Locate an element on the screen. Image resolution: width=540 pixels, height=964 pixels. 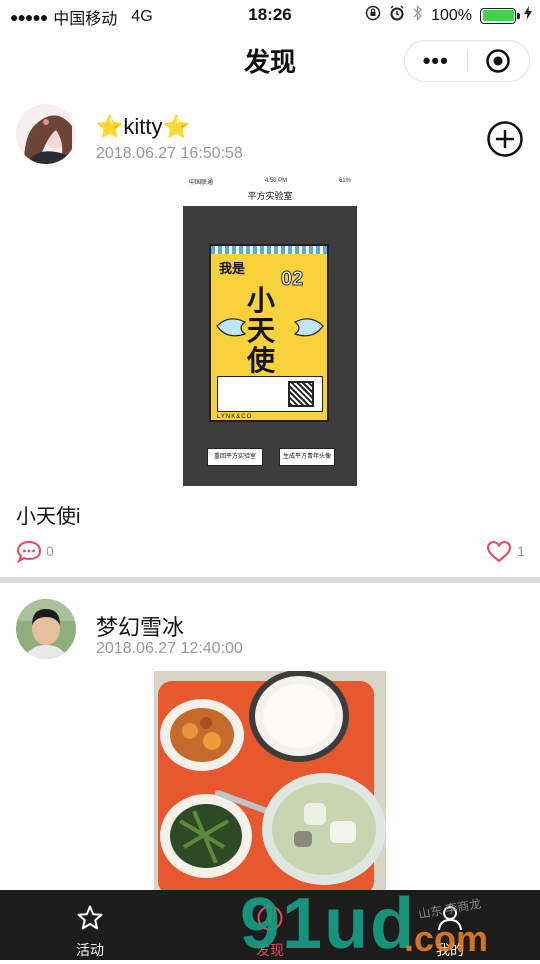
charging-icon is located at coordinates (528, 15).